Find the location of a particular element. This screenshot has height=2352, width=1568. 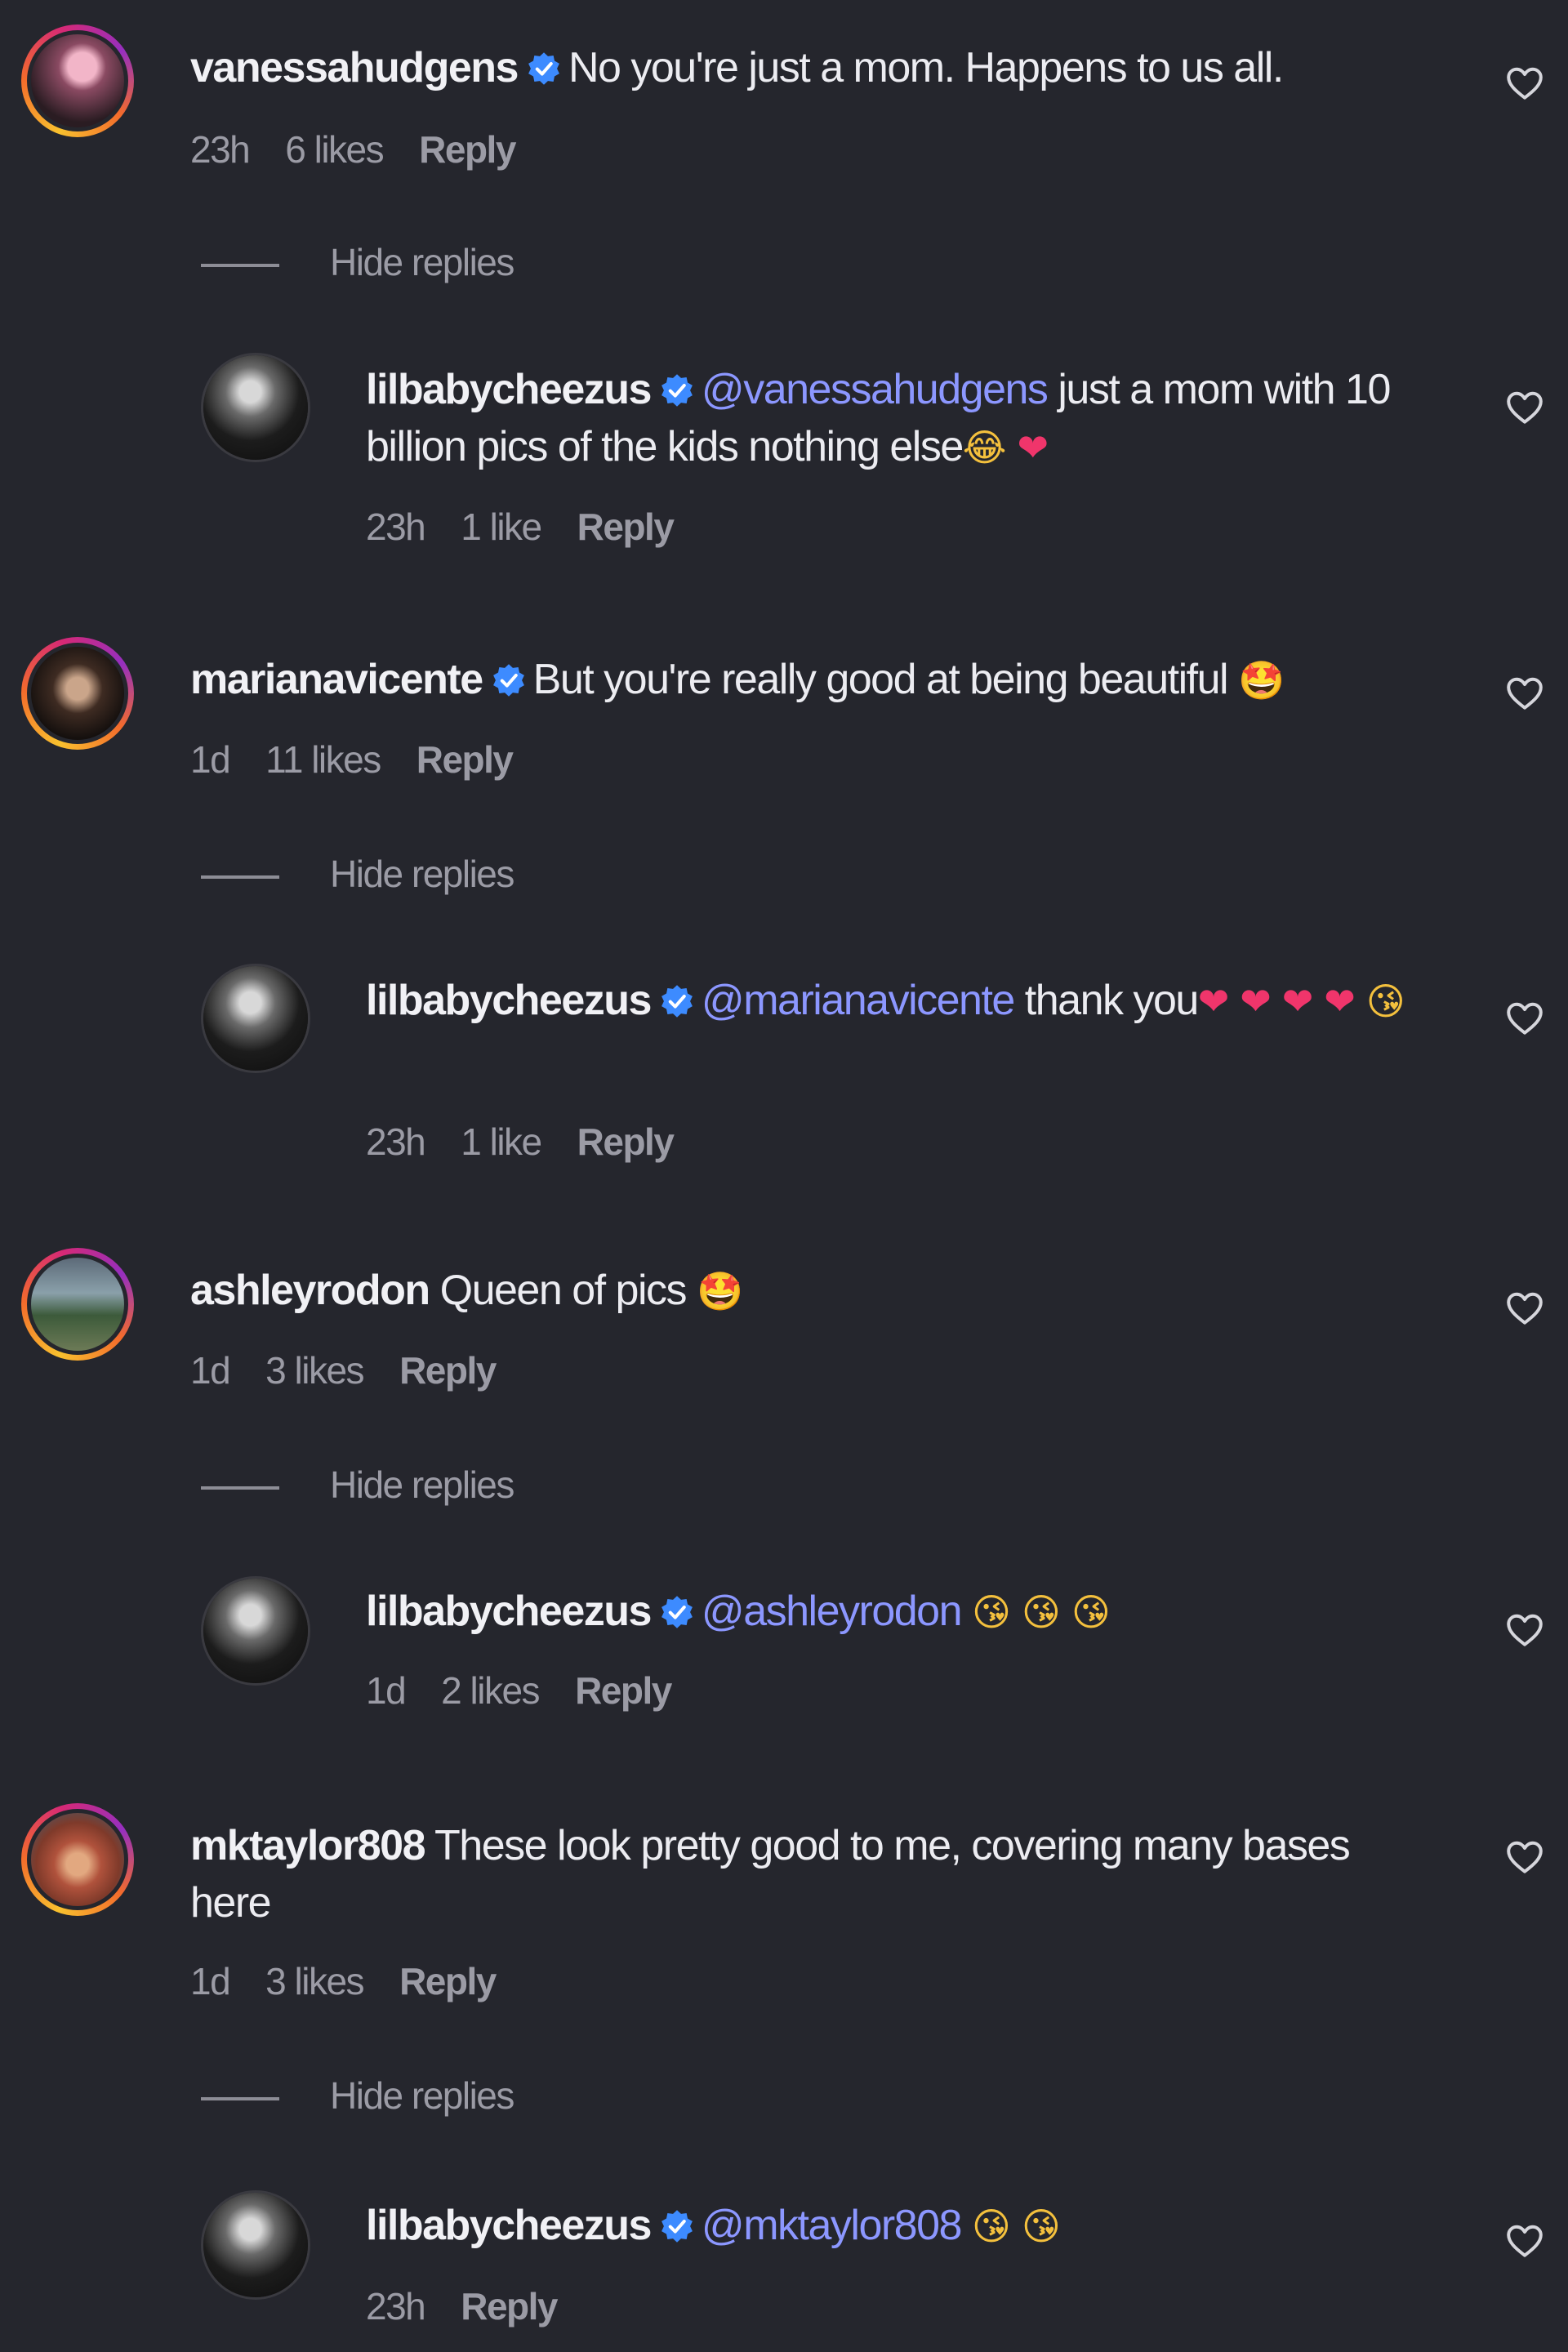

reply-like-count: 2 likes is located at coordinates (490, 1690).